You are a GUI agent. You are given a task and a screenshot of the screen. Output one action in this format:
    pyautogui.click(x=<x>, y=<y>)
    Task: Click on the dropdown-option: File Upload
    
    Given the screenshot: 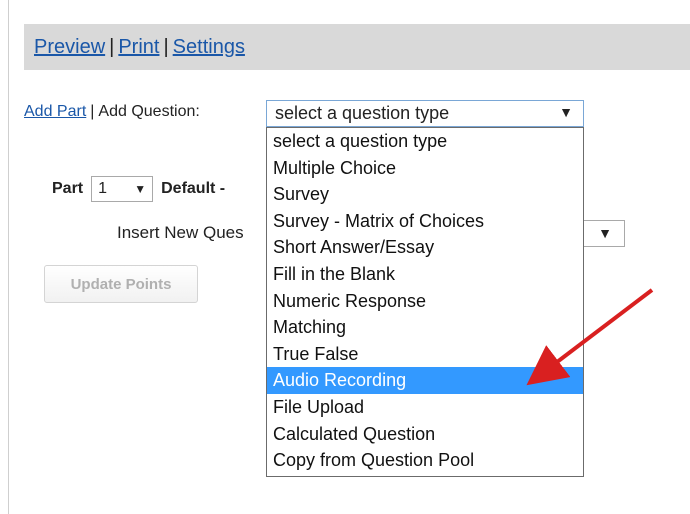 What is the action you would take?
    pyautogui.click(x=425, y=407)
    